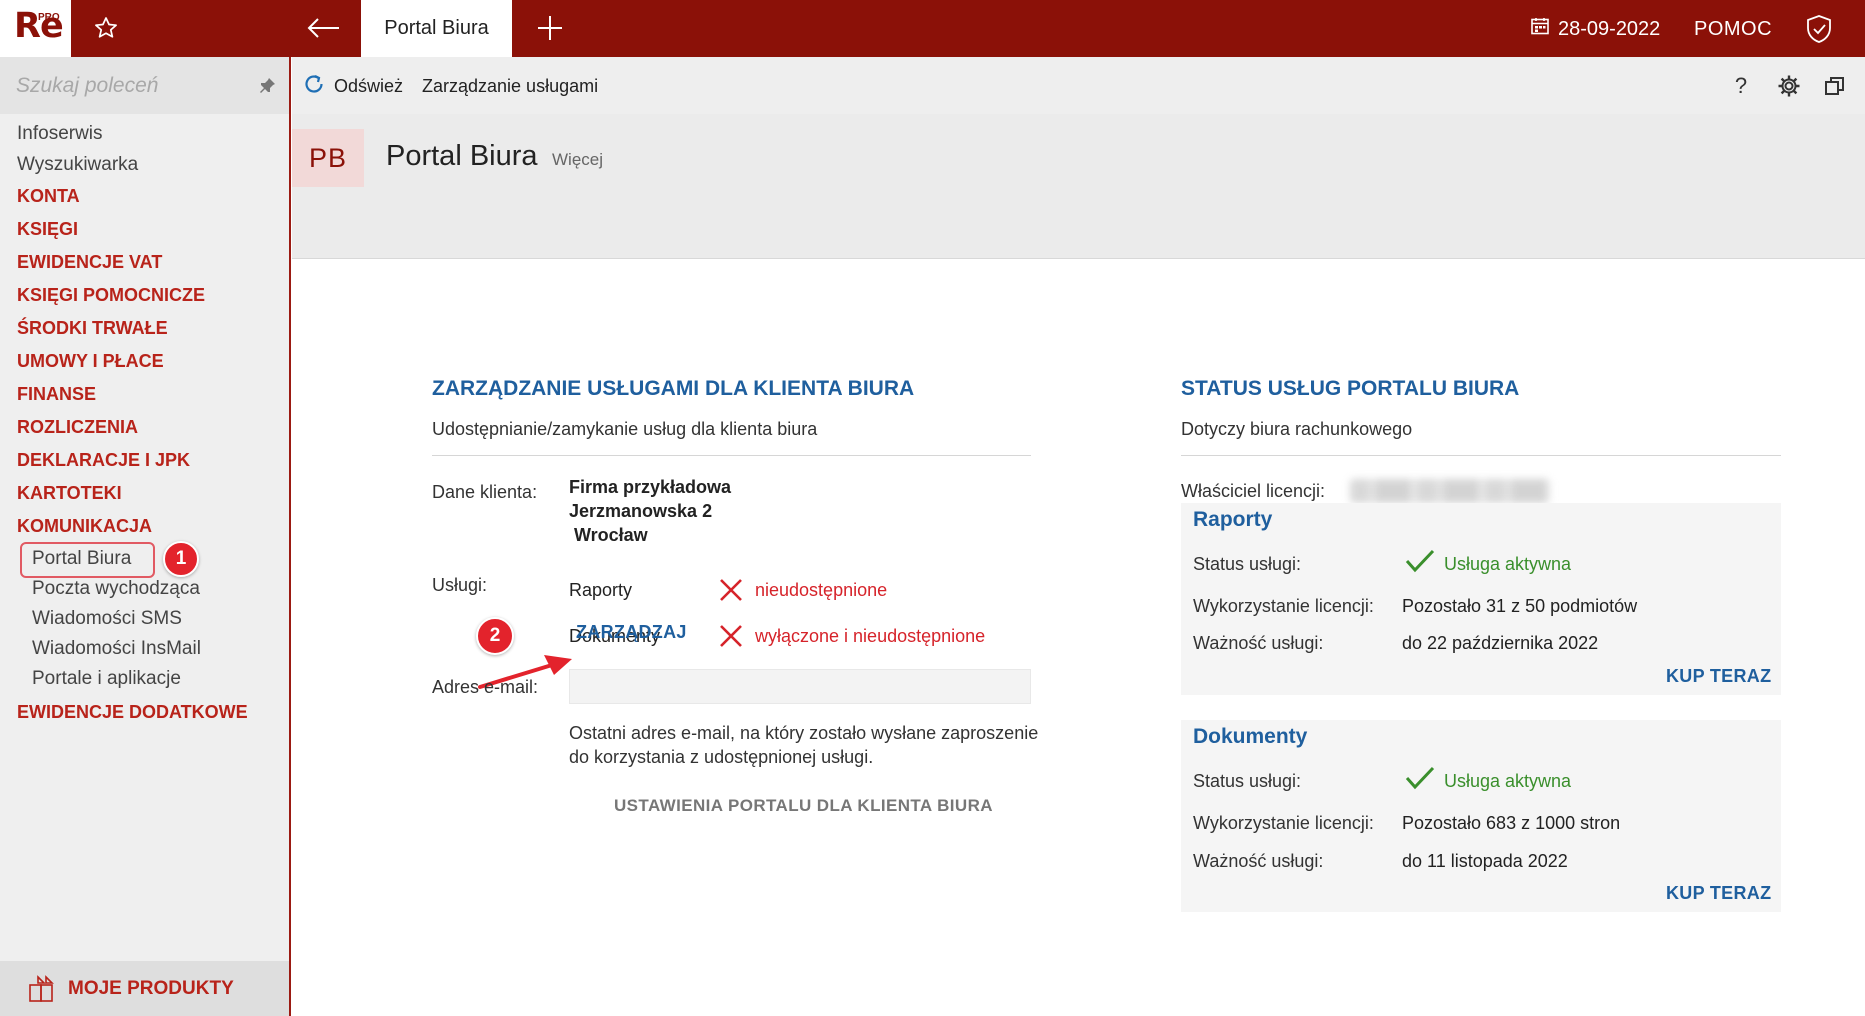 This screenshot has width=1865, height=1016. I want to click on status-value-dokumenty: Usługa aktywna, so click(1508, 781).